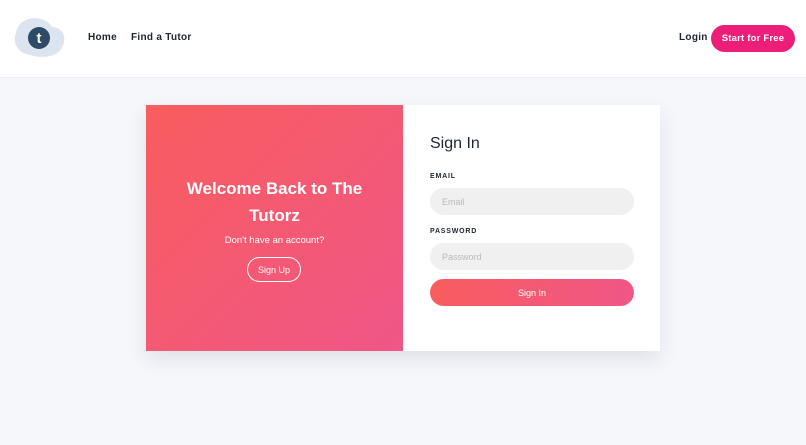 The height and width of the screenshot is (445, 806). What do you see at coordinates (102, 37) in the screenshot?
I see `nav-home-link: Home` at bounding box center [102, 37].